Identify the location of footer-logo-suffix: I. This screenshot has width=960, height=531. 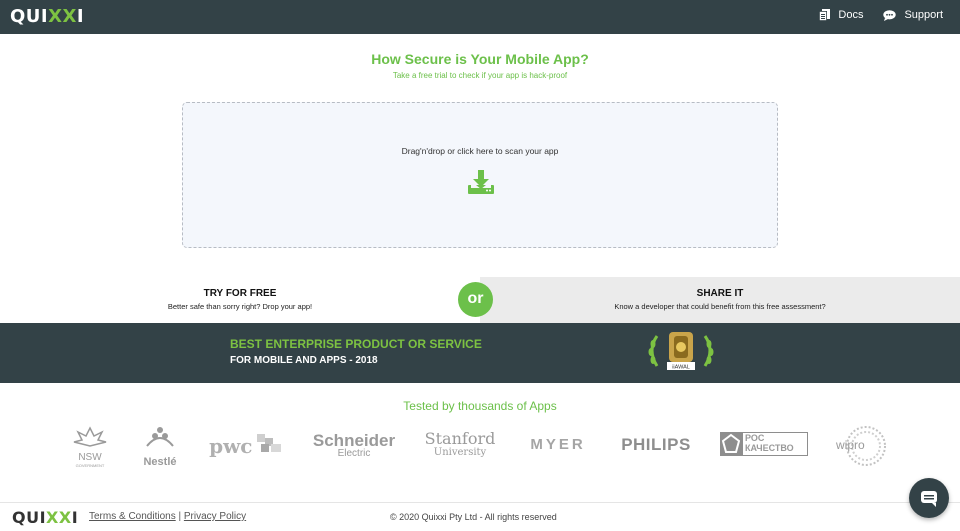
(75, 517).